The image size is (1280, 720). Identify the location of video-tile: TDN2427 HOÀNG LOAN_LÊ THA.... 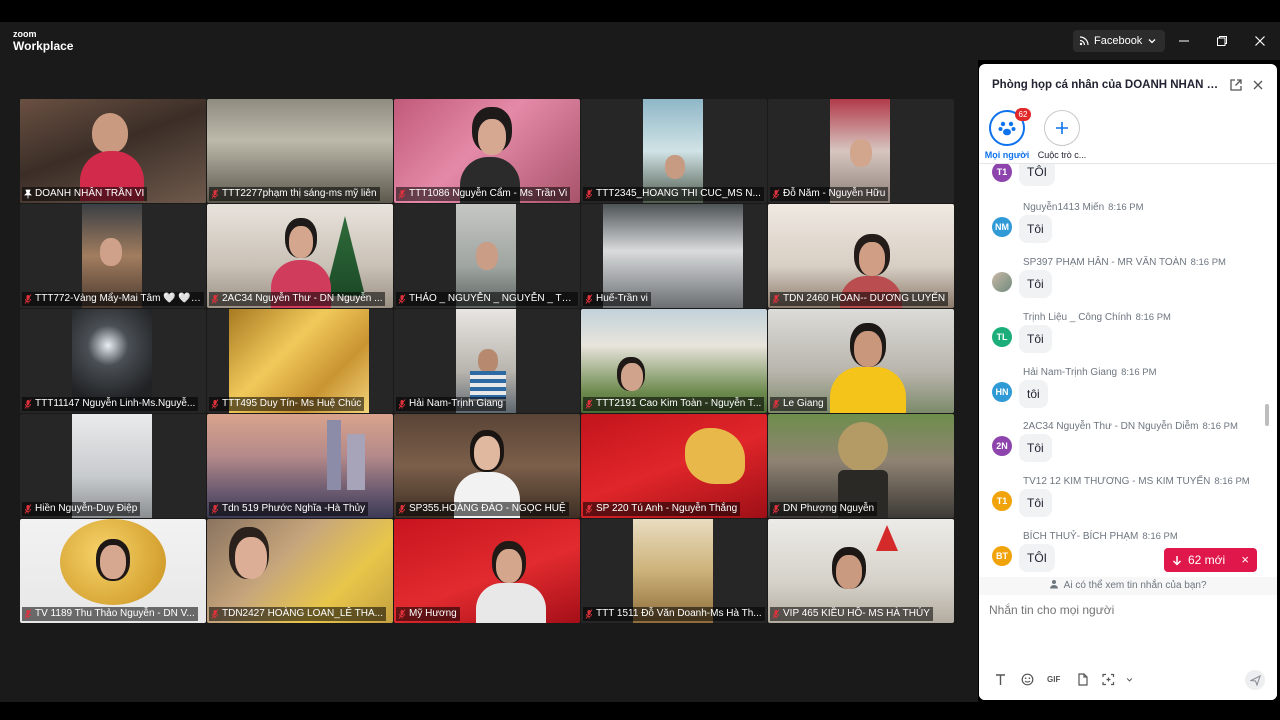
(300, 571).